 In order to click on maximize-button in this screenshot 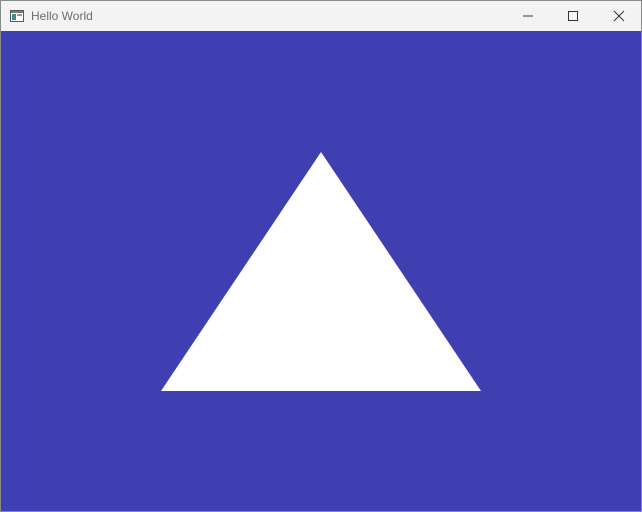, I will do `click(573, 16)`.